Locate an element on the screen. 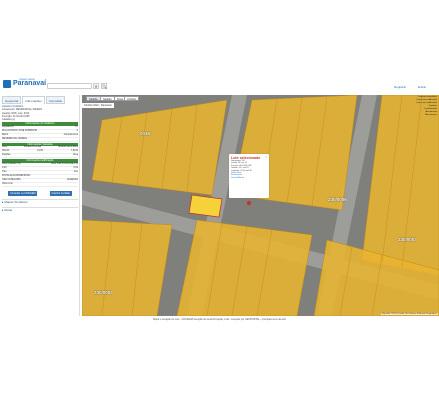 The width and height of the screenshot is (439, 404). close-icon: × is located at coordinates (266, 157).